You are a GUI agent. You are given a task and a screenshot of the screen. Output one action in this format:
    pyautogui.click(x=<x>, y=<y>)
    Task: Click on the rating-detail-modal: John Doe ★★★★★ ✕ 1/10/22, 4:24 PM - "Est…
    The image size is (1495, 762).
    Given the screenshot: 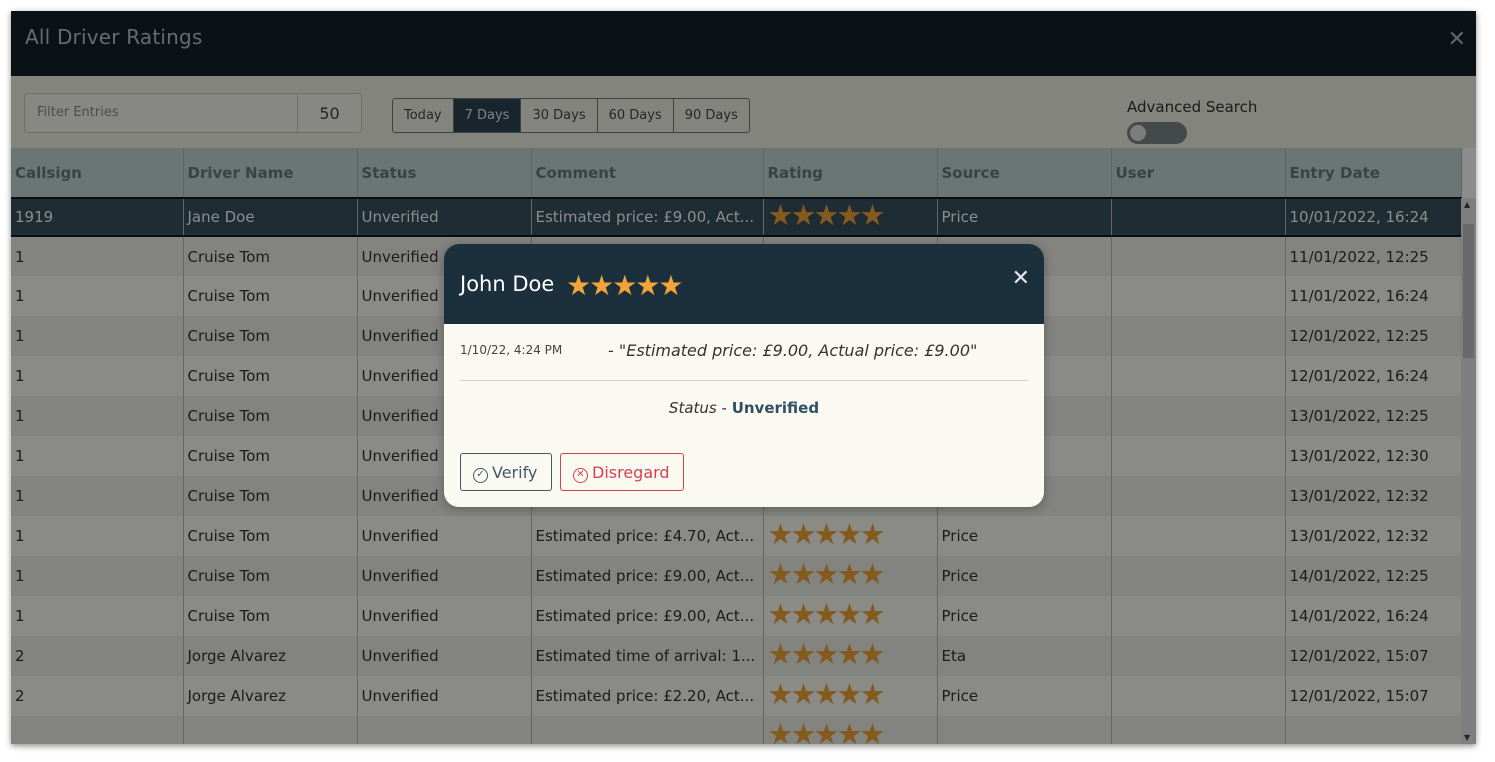 What is the action you would take?
    pyautogui.click(x=744, y=375)
    